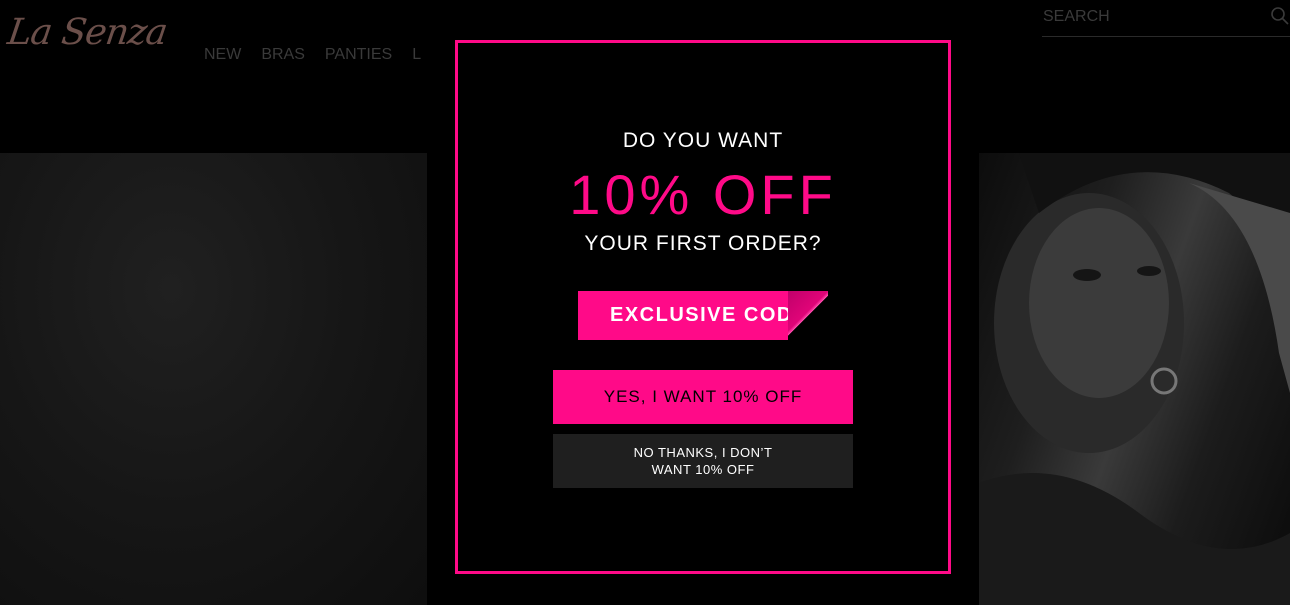 This screenshot has height=605, width=1290. What do you see at coordinates (703, 315) in the screenshot?
I see `exclusive-code-reveal: EXCLUSIVE CODE K` at bounding box center [703, 315].